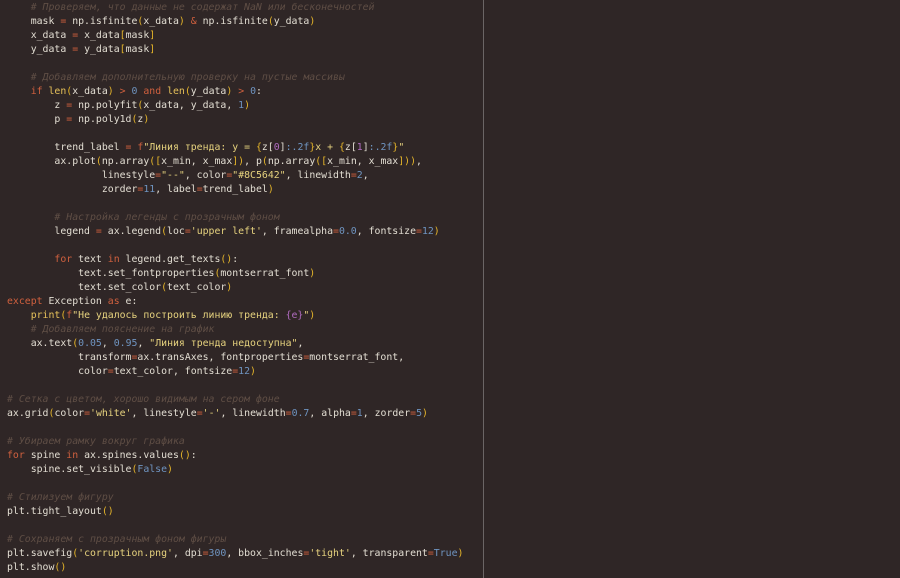 The image size is (900, 578). I want to click on code-token: ([, so click(321, 161).